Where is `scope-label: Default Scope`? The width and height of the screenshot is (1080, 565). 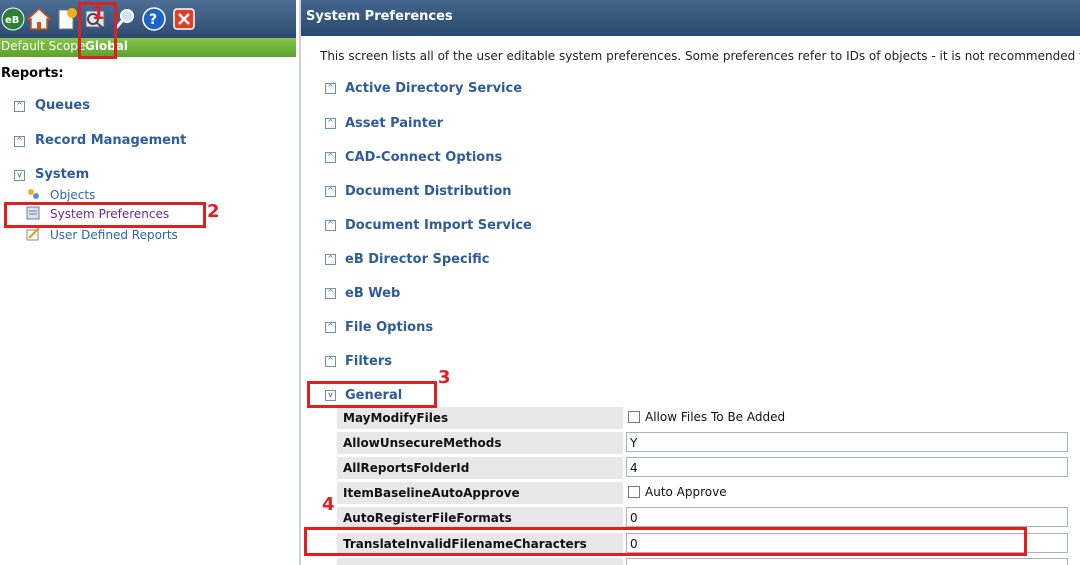
scope-label: Default Scope is located at coordinates (43, 46).